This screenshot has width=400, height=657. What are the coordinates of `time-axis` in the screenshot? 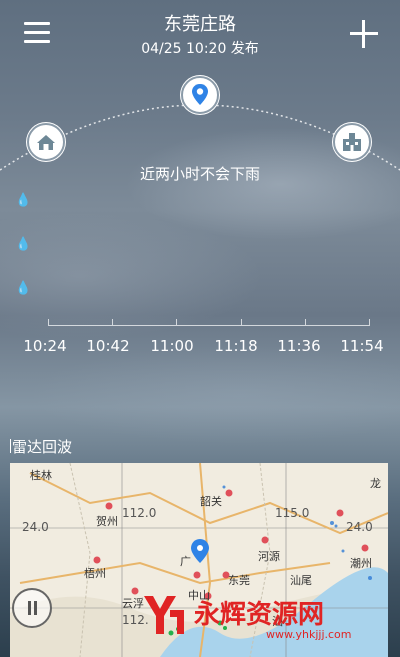 It's located at (209, 322).